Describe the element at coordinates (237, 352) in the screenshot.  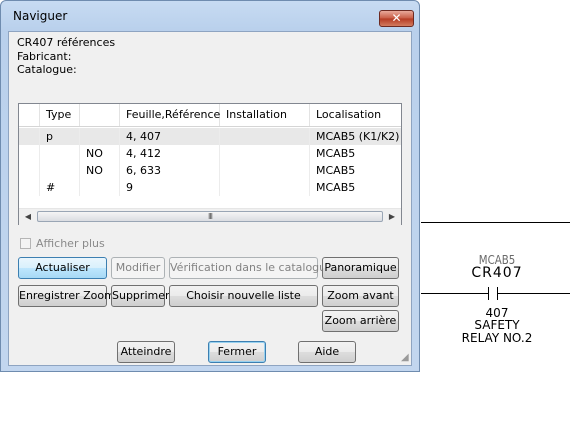
I see `close-button: Fermer` at that location.